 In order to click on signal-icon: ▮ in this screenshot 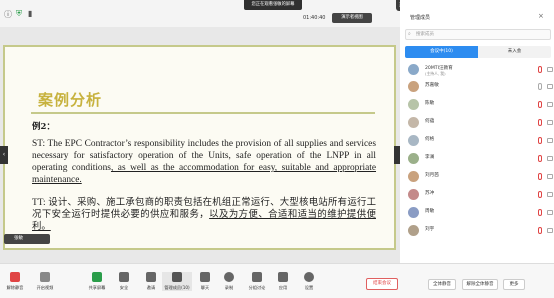, I will do `click(30, 13)`.